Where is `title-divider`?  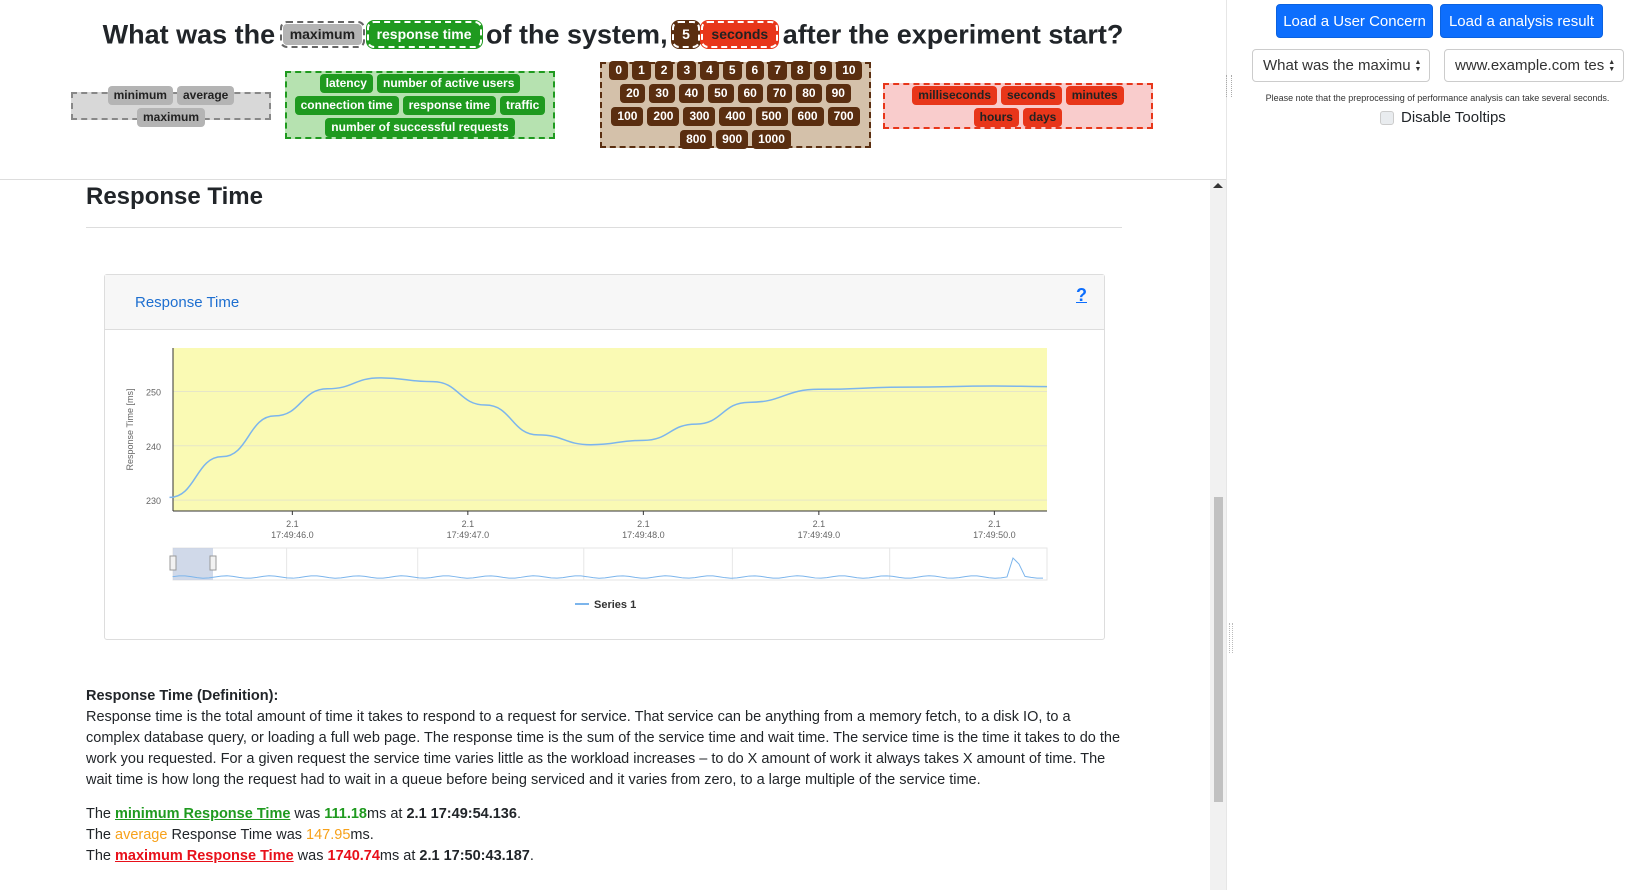 title-divider is located at coordinates (604, 227).